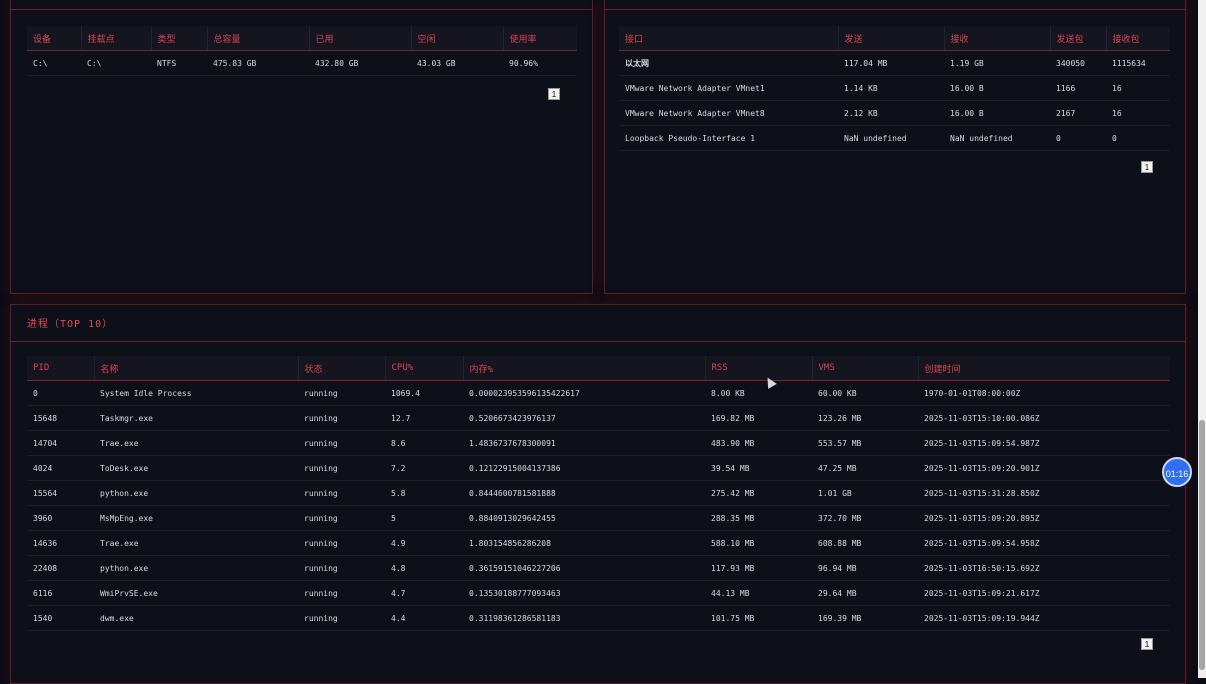 This screenshot has width=1206, height=684. I want to click on title-divider, so click(598, 341).